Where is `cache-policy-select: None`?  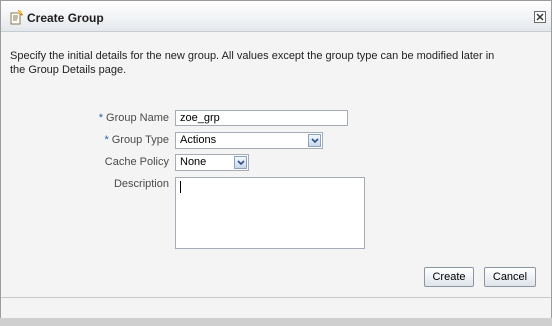 cache-policy-select: None is located at coordinates (212, 162).